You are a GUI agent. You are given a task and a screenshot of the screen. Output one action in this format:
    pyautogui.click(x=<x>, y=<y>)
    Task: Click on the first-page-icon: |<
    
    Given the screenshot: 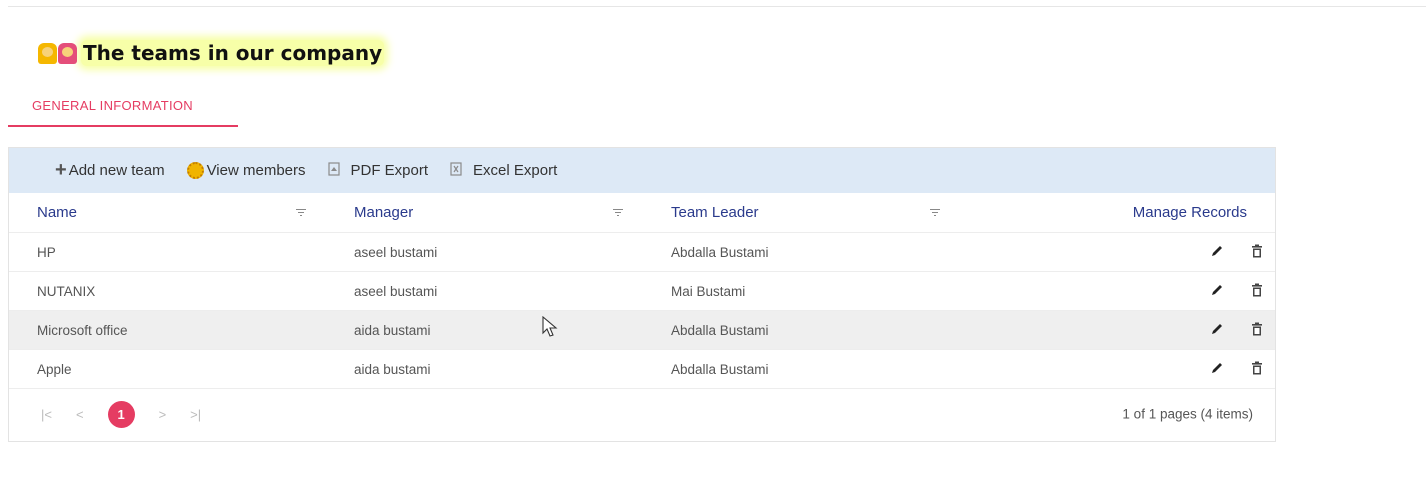 What is the action you would take?
    pyautogui.click(x=46, y=414)
    